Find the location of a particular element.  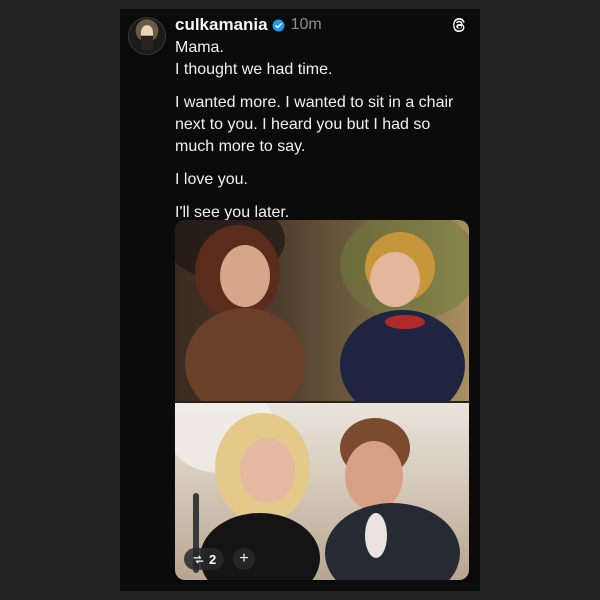

repost-icon is located at coordinates (198, 559).